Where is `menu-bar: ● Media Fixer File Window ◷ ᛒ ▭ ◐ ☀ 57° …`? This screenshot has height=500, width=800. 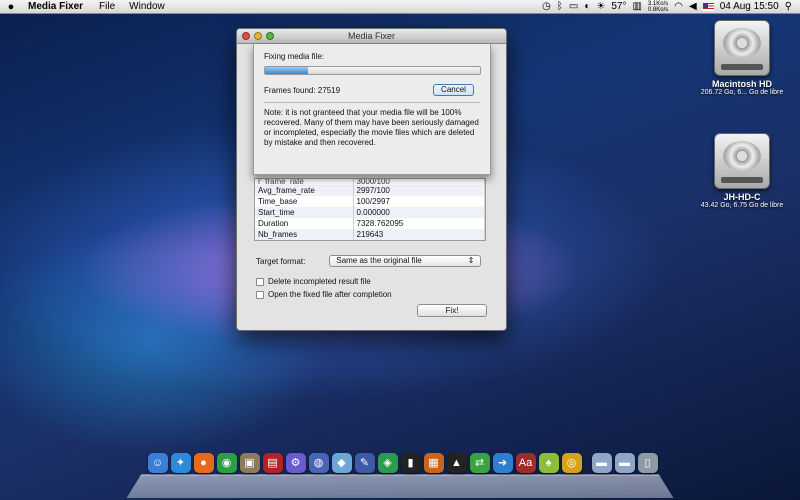
menu-bar: ● Media Fixer File Window ◷ ᛒ ▭ ◐ ☀ 57° … is located at coordinates (400, 7).